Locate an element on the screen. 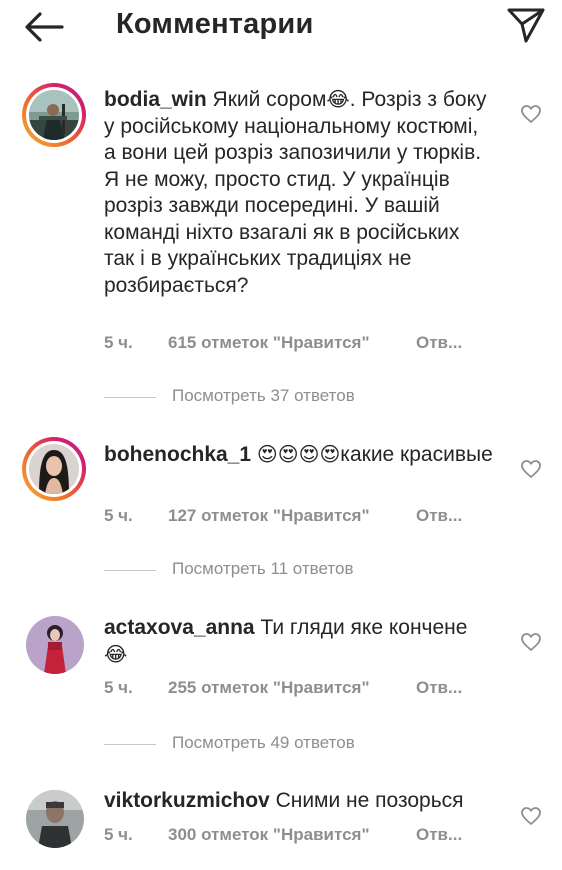  header-bar: Комментарии is located at coordinates (281, 26).